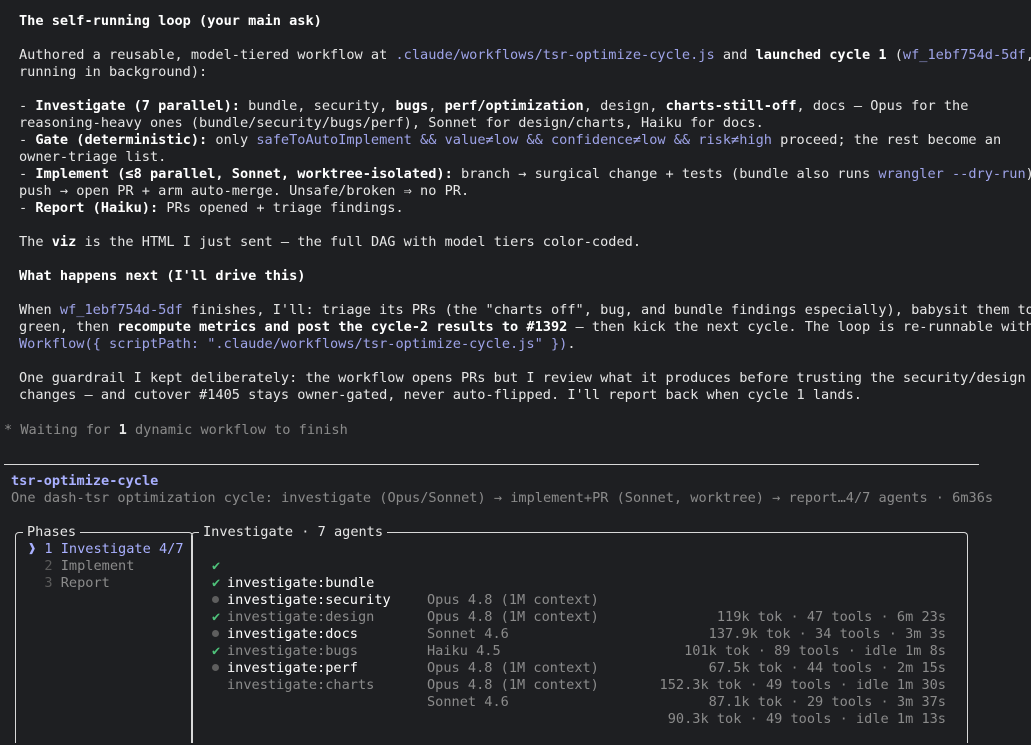  I want to click on workflow-path: .claude/workflows/tsr-optimize-cycle.js, so click(554, 55).